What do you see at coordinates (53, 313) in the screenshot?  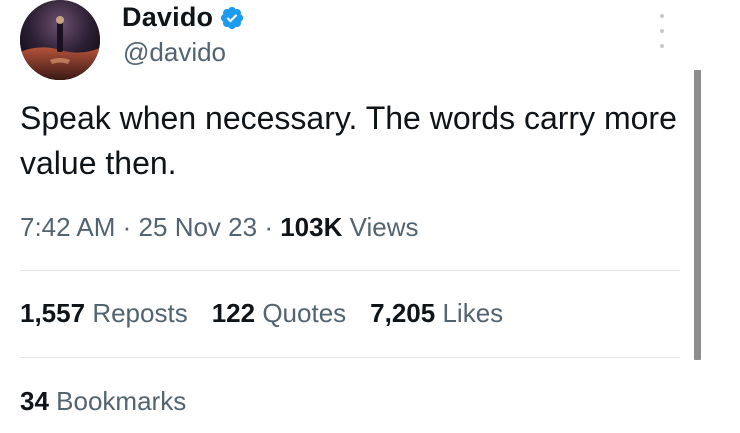 I see `reposts-count: 1,557` at bounding box center [53, 313].